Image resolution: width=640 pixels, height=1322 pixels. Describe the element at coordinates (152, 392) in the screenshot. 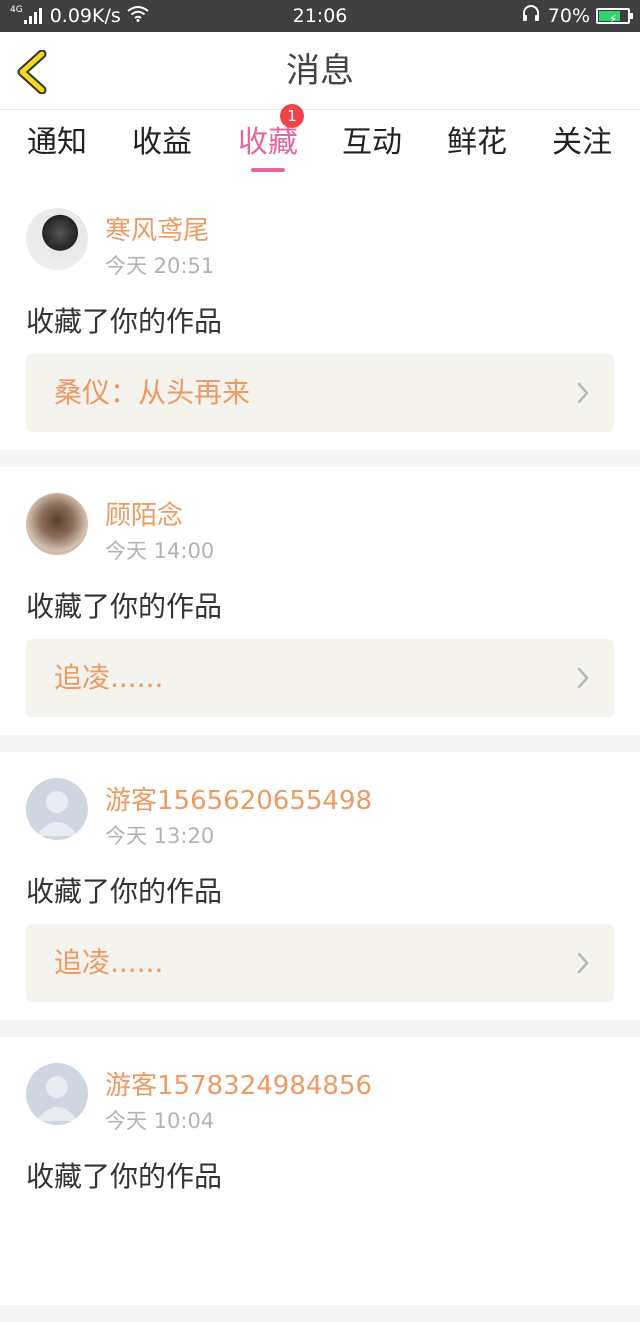

I see `work-title: 桑仪：从头再来` at that location.